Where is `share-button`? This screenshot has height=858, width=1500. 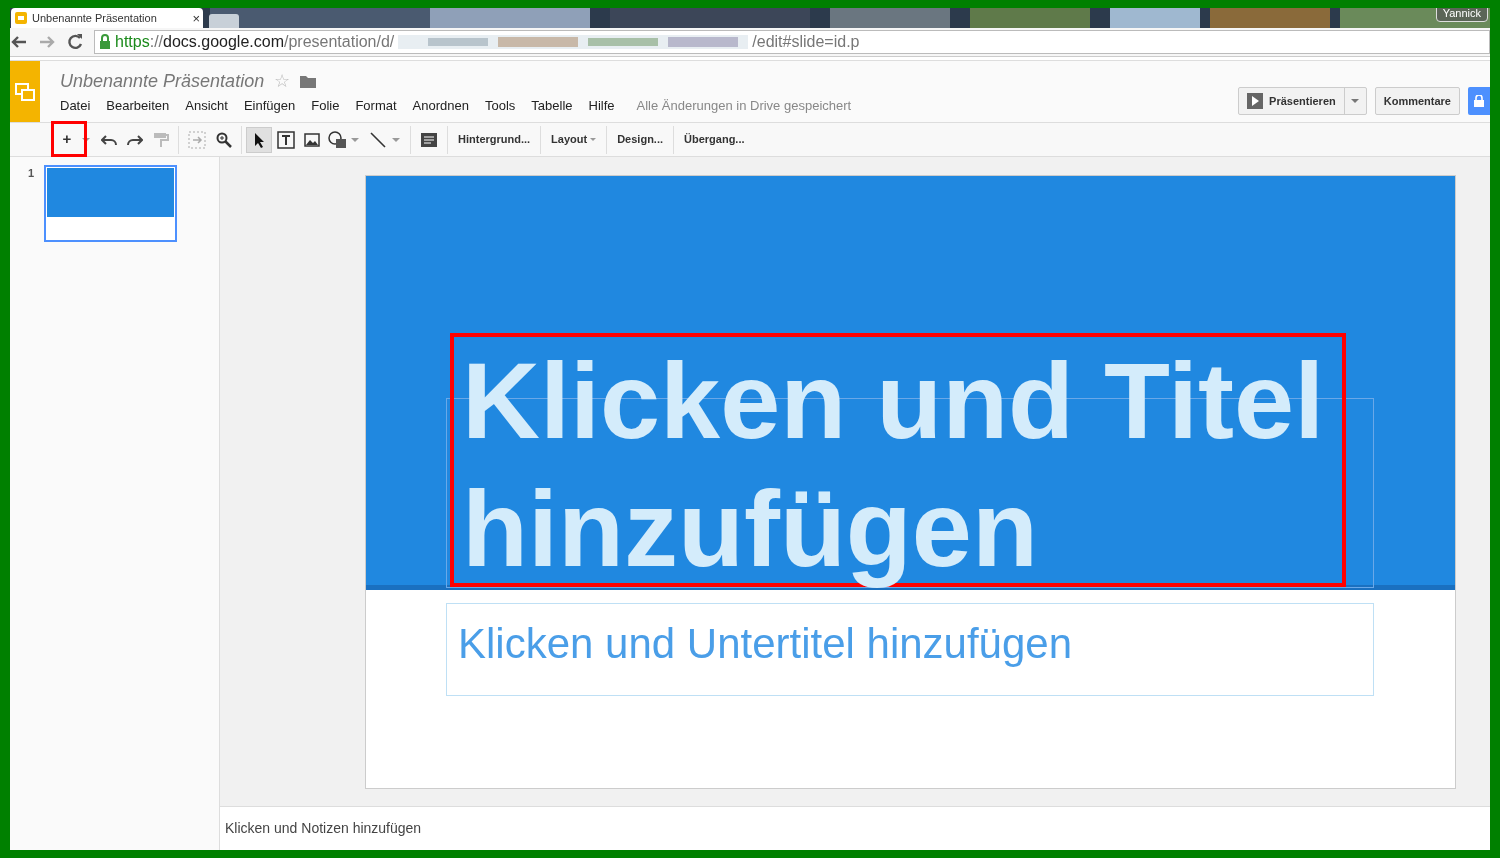 share-button is located at coordinates (1479, 101).